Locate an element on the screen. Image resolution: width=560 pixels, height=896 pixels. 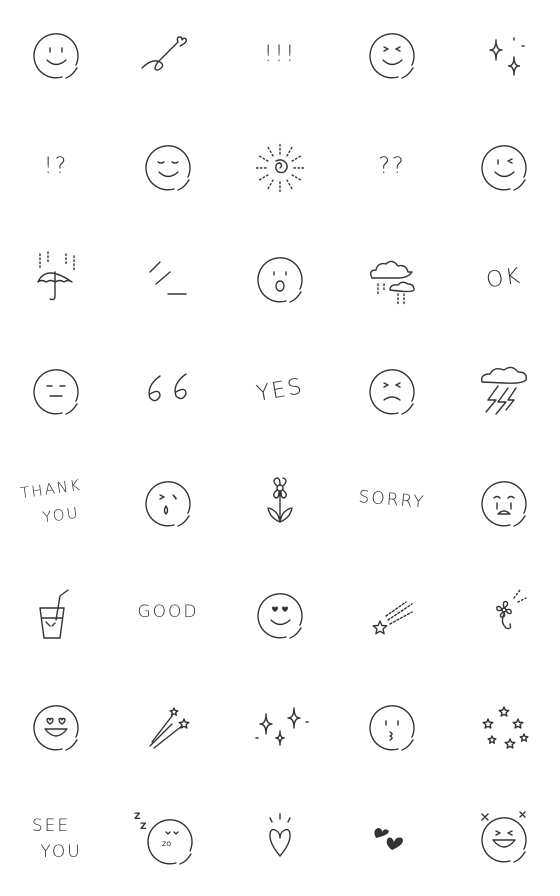
shooting-star-icon is located at coordinates (392, 618).